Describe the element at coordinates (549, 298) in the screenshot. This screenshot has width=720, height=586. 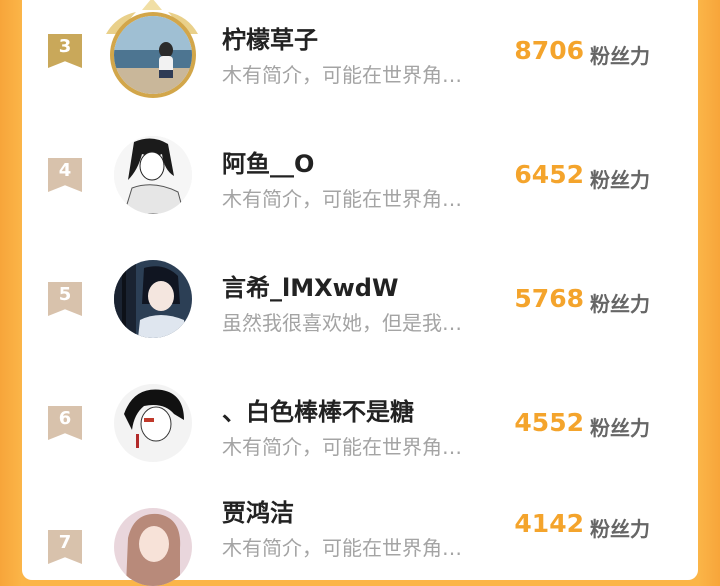
I see `fan-power-count: 5768` at that location.